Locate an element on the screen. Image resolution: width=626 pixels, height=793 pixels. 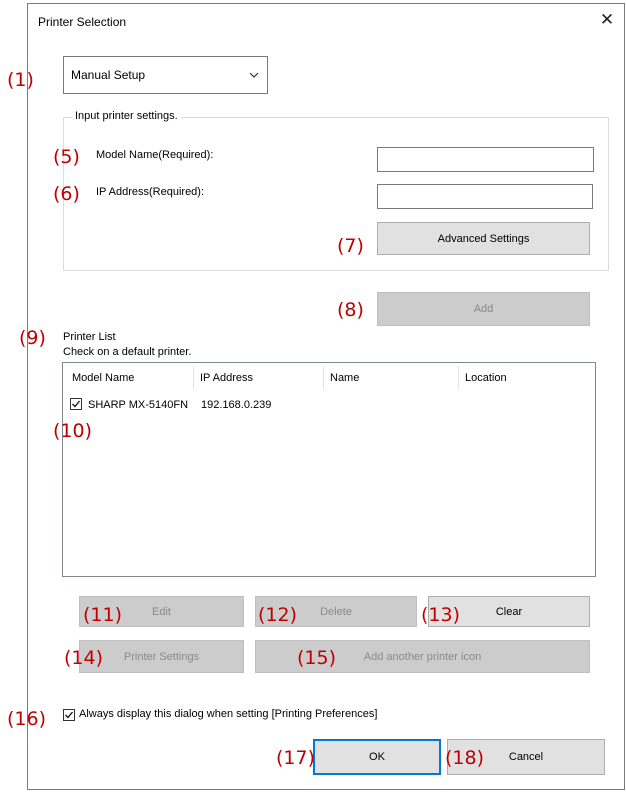
always-display-checkbox is located at coordinates (69, 715).